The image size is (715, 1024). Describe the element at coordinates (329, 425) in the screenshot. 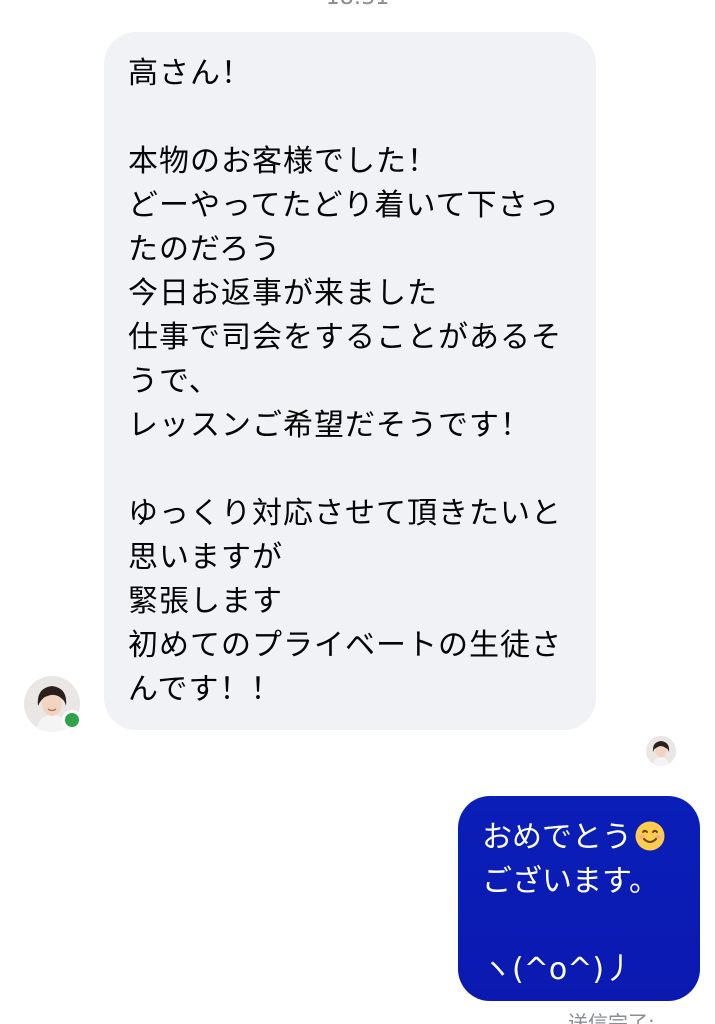

I see `message-line: レッスンご希望だそうです！` at that location.